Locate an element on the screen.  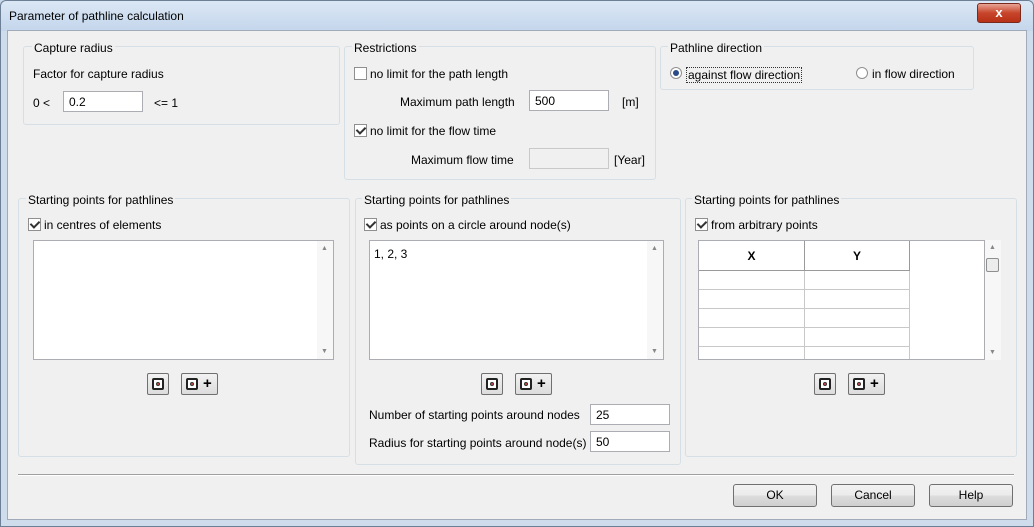
in-flow-radio is located at coordinates (862, 73).